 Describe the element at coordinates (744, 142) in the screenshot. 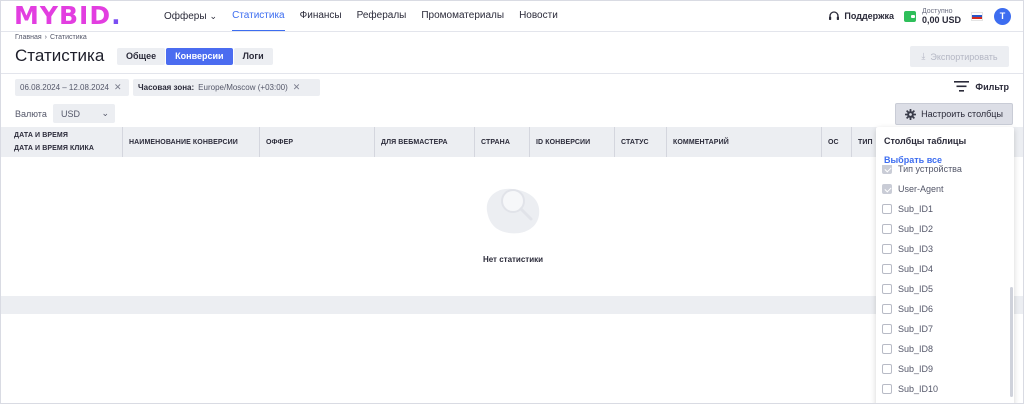

I see `column-header-comment: КОММЕНТАРИЙ` at that location.